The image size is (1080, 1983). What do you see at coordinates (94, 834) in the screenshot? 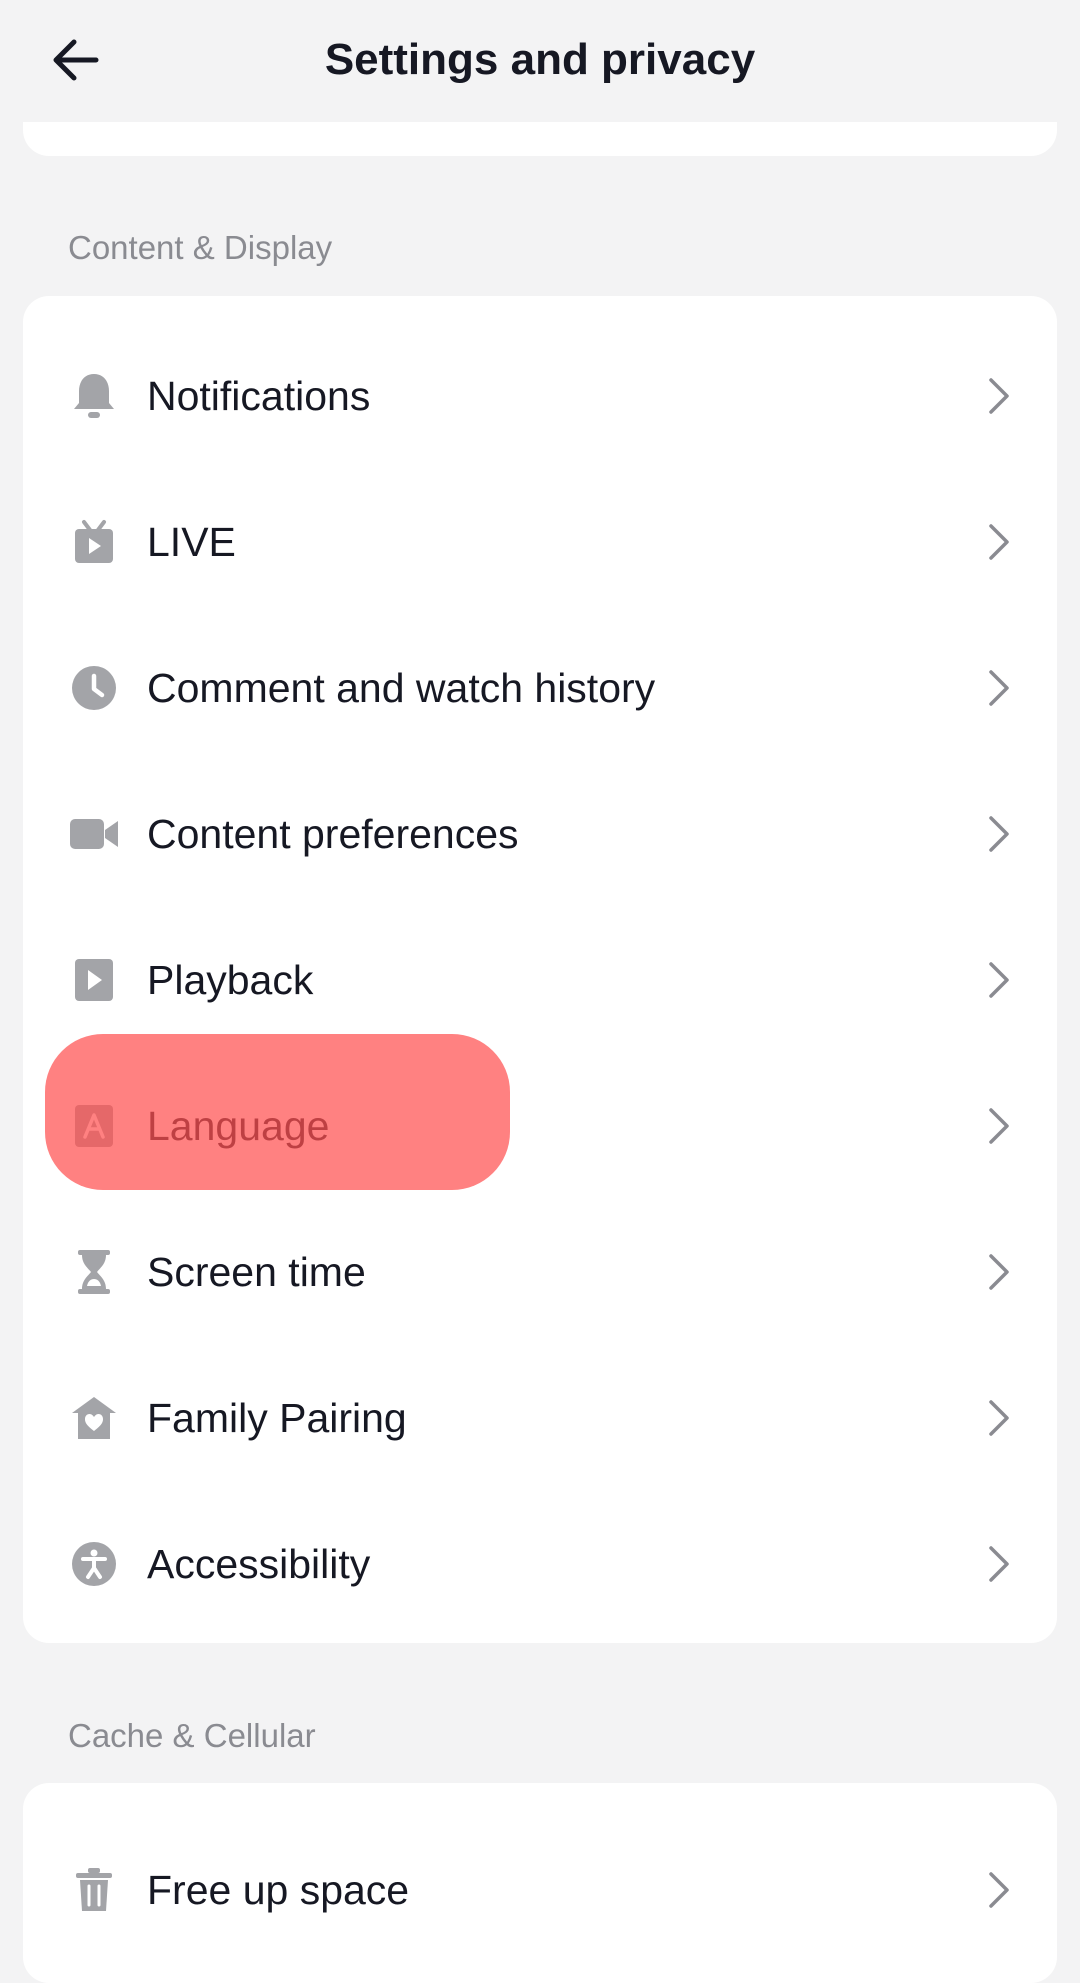
I see `video-camera-icon` at bounding box center [94, 834].